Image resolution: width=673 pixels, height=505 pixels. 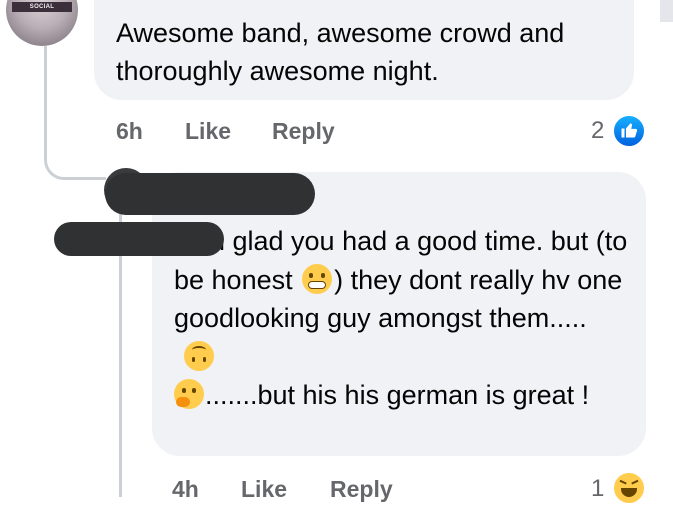 What do you see at coordinates (629, 131) in the screenshot?
I see `like-icon` at bounding box center [629, 131].